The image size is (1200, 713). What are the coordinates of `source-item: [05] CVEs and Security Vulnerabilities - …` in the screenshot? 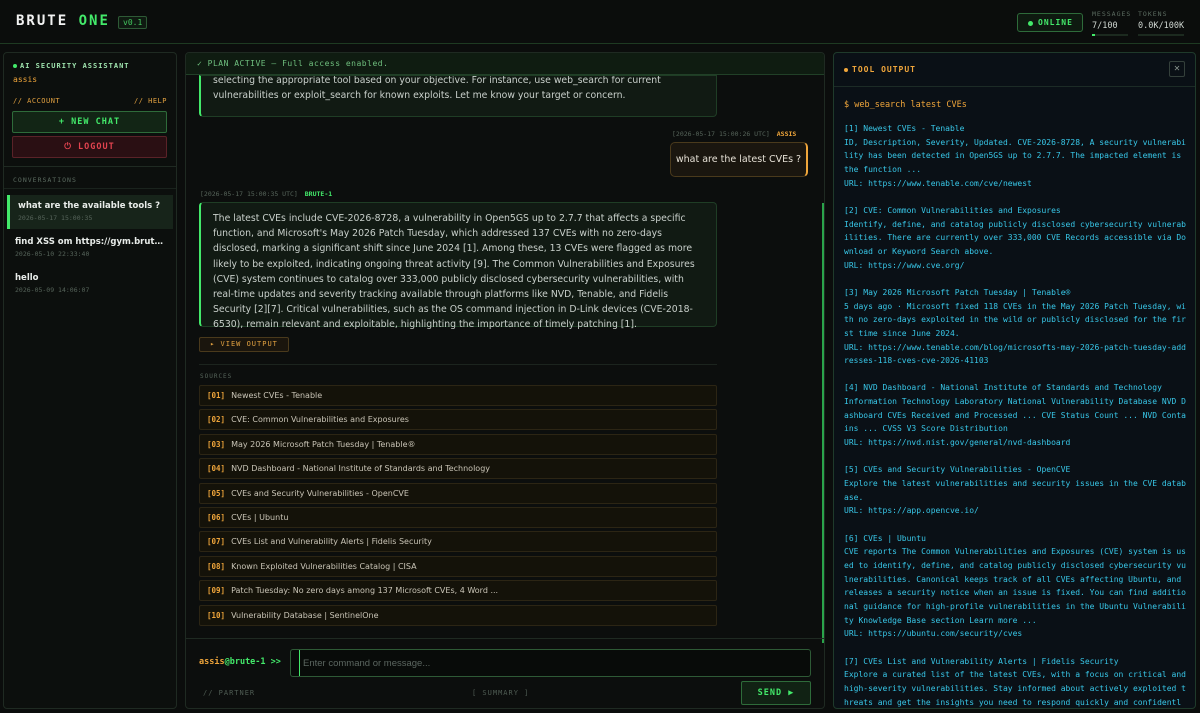 It's located at (458, 493).